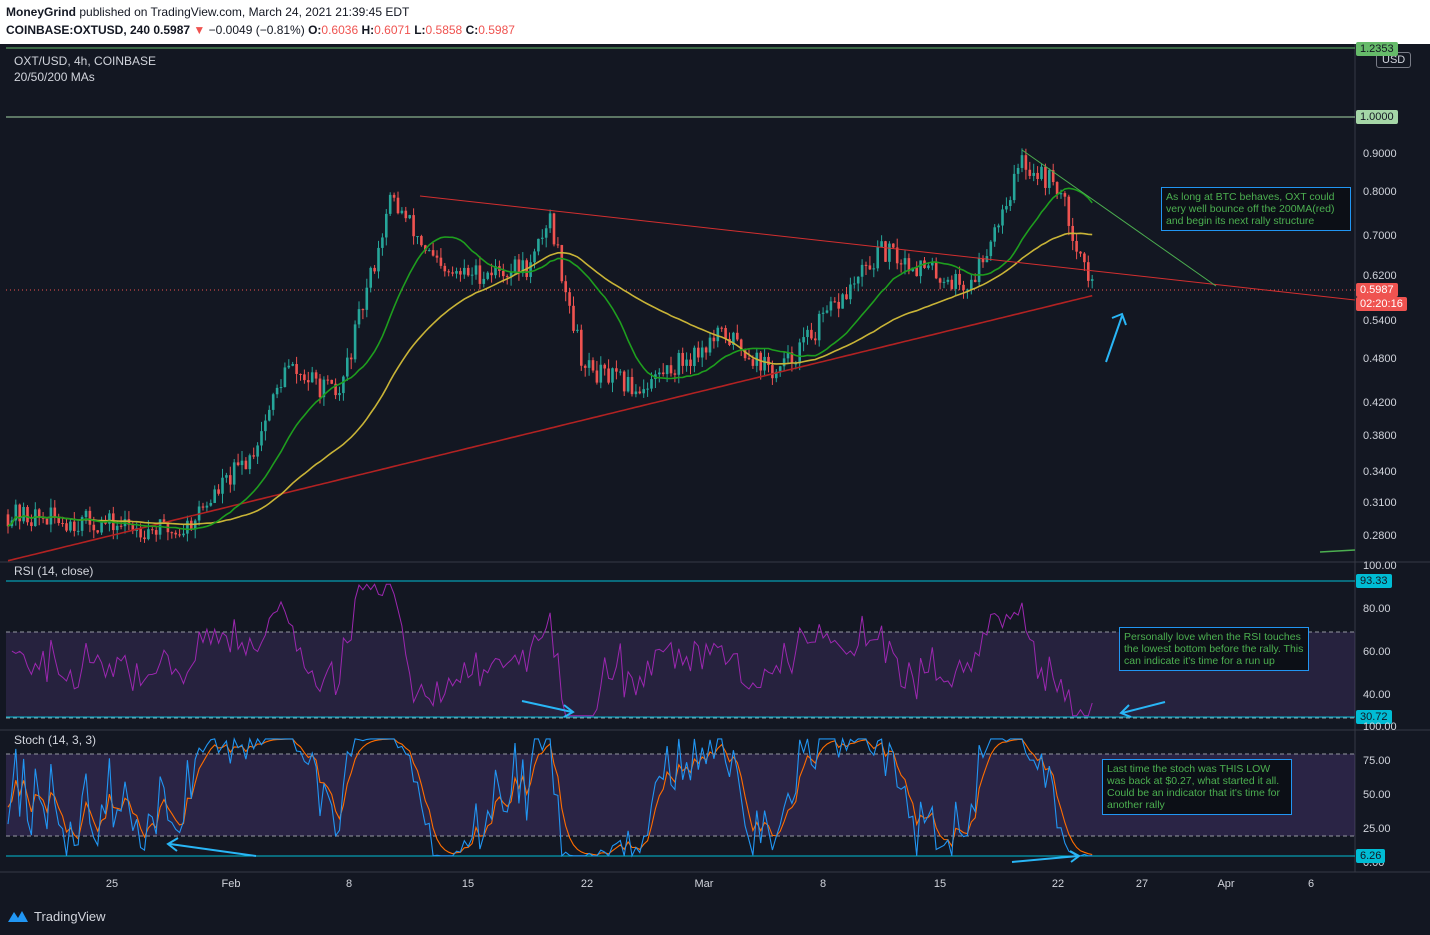 The width and height of the screenshot is (1430, 935). Describe the element at coordinates (1337, 551) in the screenshot. I see `ma20-right-stub` at that location.